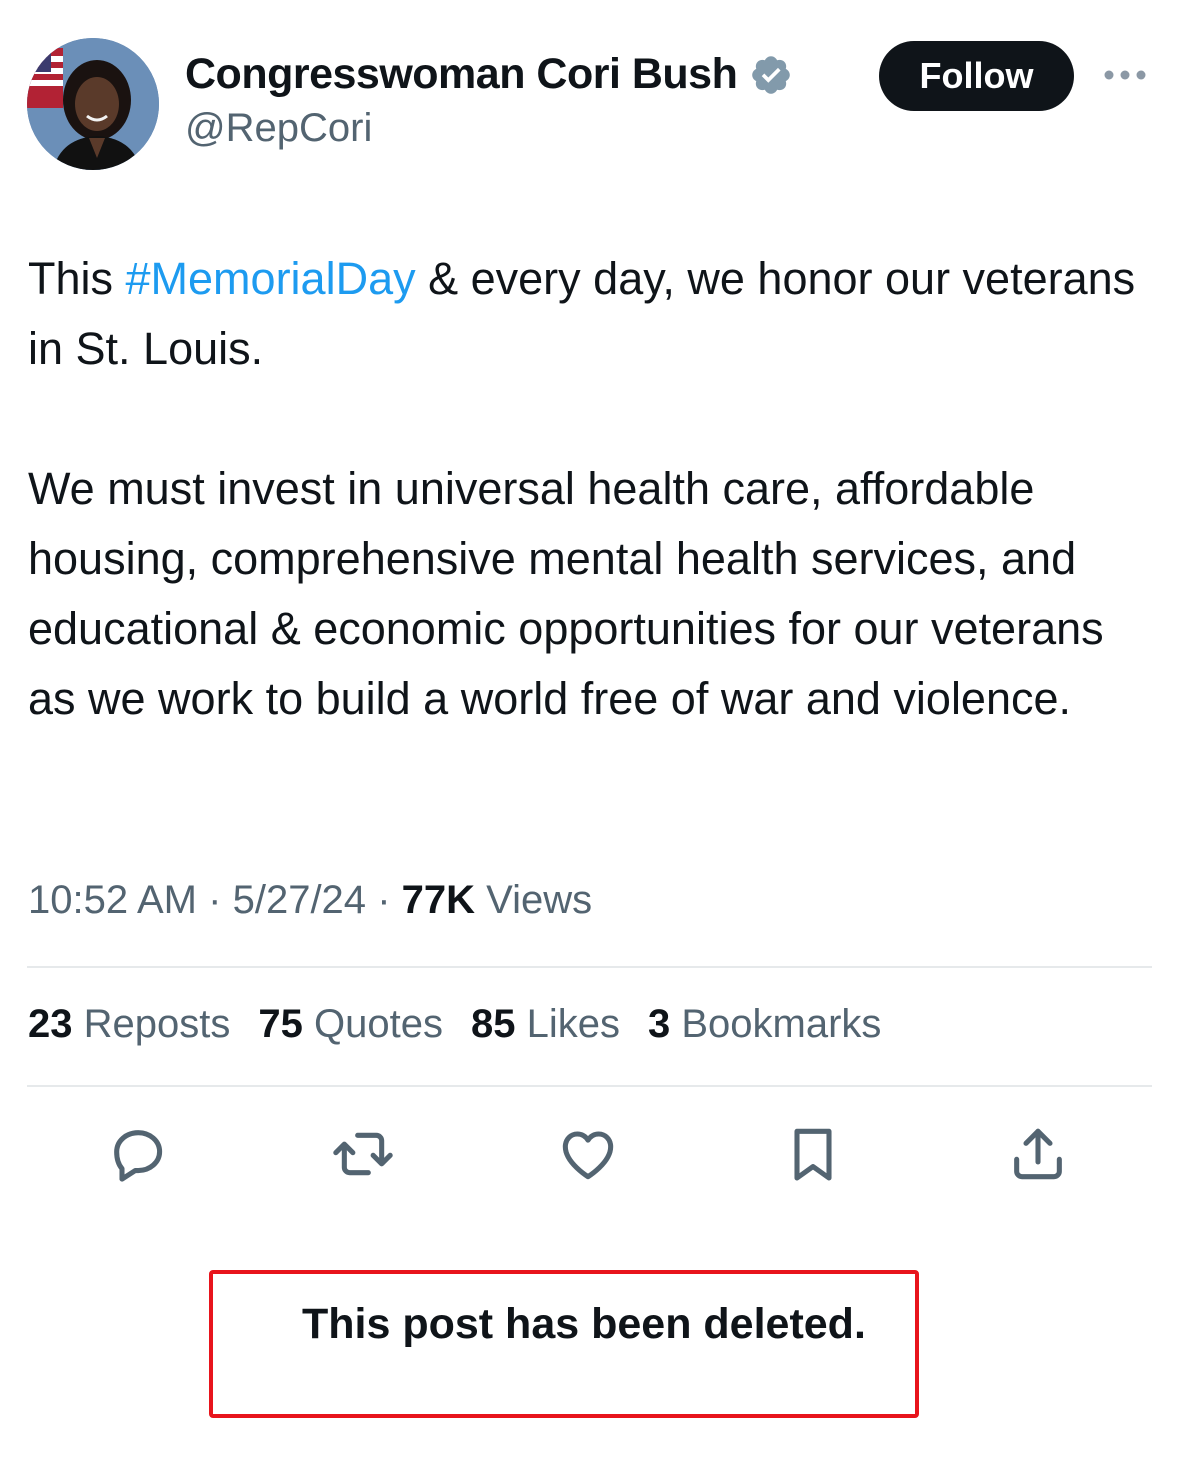 The width and height of the screenshot is (1179, 1483). I want to click on stat-label: Likes, so click(573, 1024).